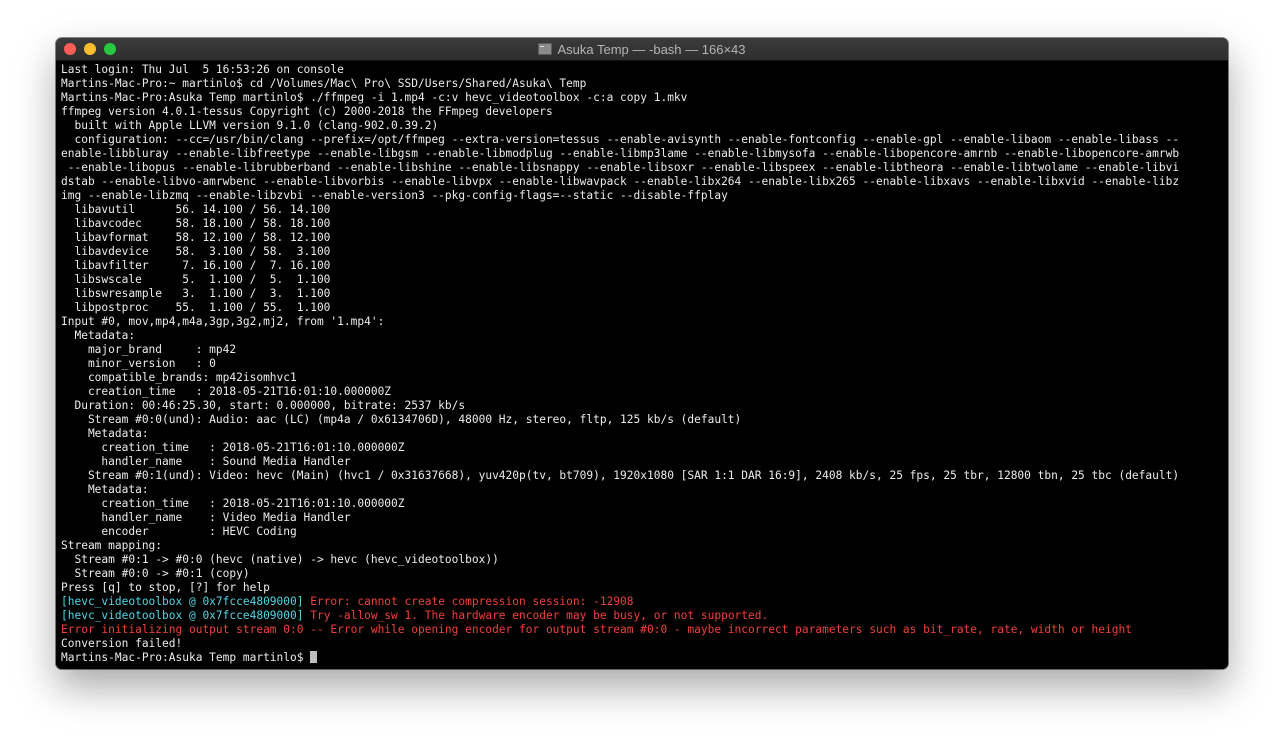 This screenshot has width=1284, height=744. Describe the element at coordinates (651, 49) in the screenshot. I see `window-title: Asuka Temp — -bash — 166×43` at that location.